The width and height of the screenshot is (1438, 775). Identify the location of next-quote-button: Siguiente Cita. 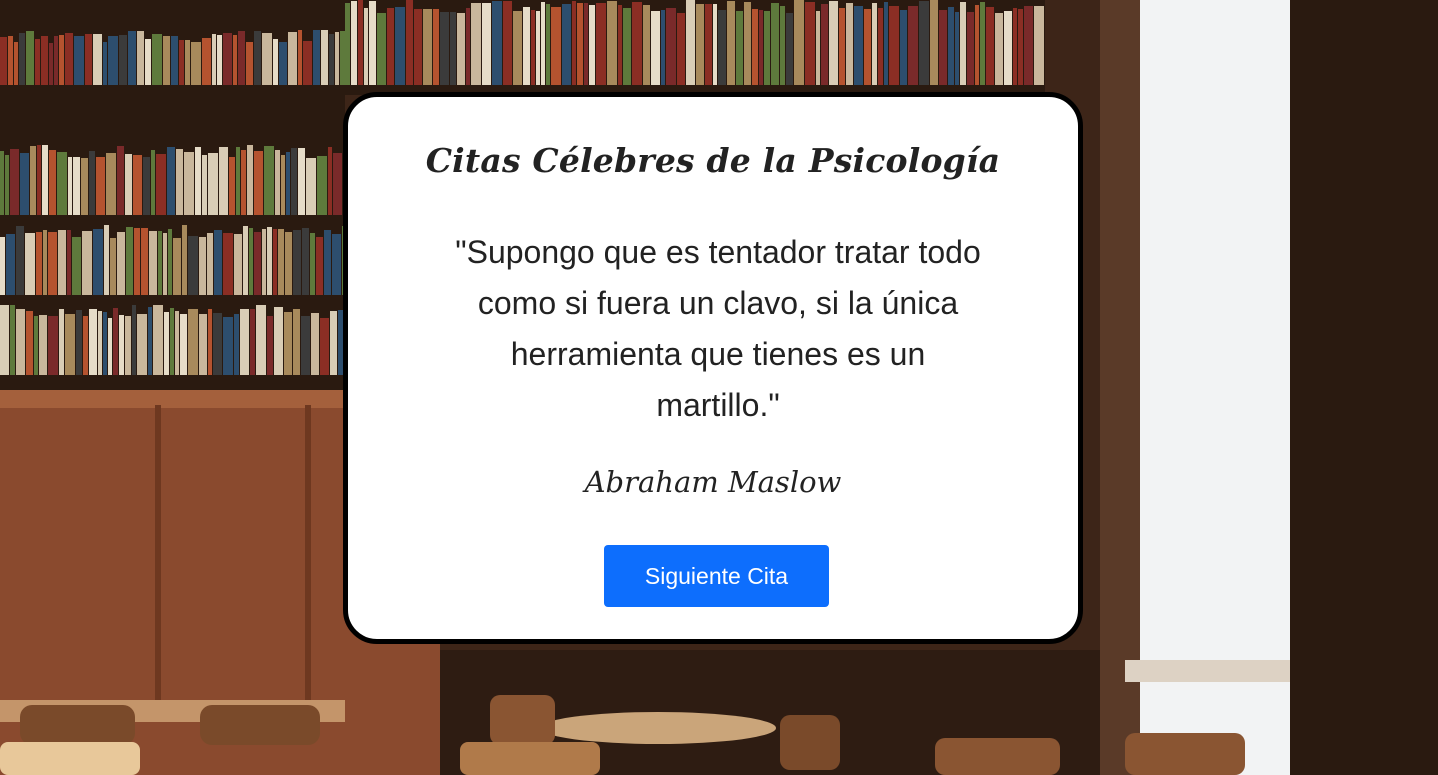
(716, 576).